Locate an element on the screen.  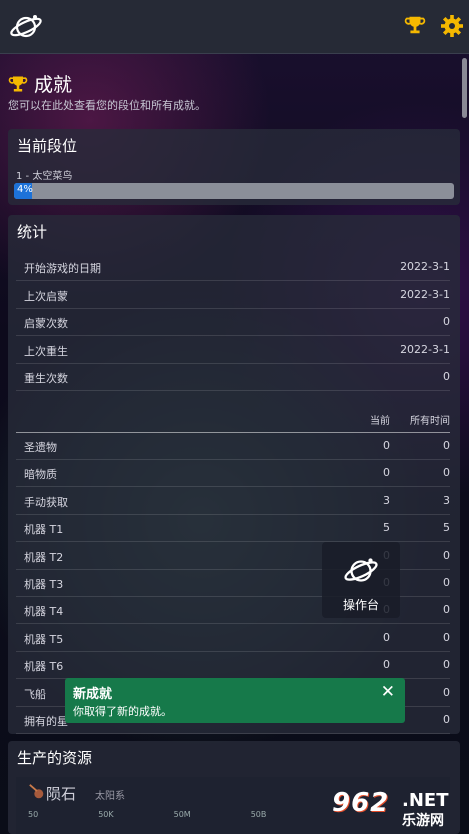
stat-row: 机器 T5 0 0 is located at coordinates (233, 638).